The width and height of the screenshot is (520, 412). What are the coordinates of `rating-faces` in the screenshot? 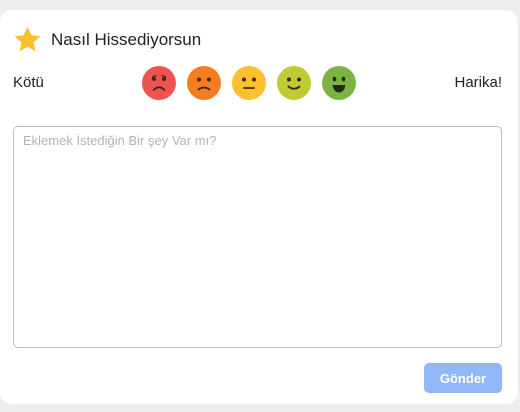 It's located at (249, 83).